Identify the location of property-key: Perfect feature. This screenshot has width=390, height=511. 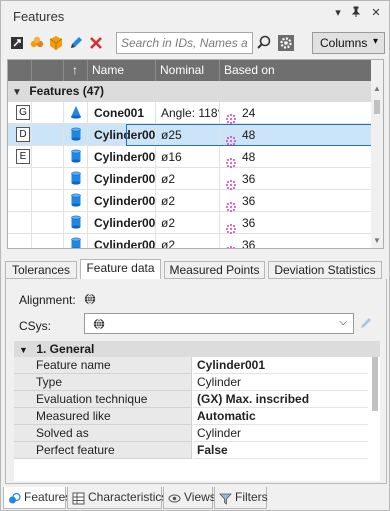
(103, 450).